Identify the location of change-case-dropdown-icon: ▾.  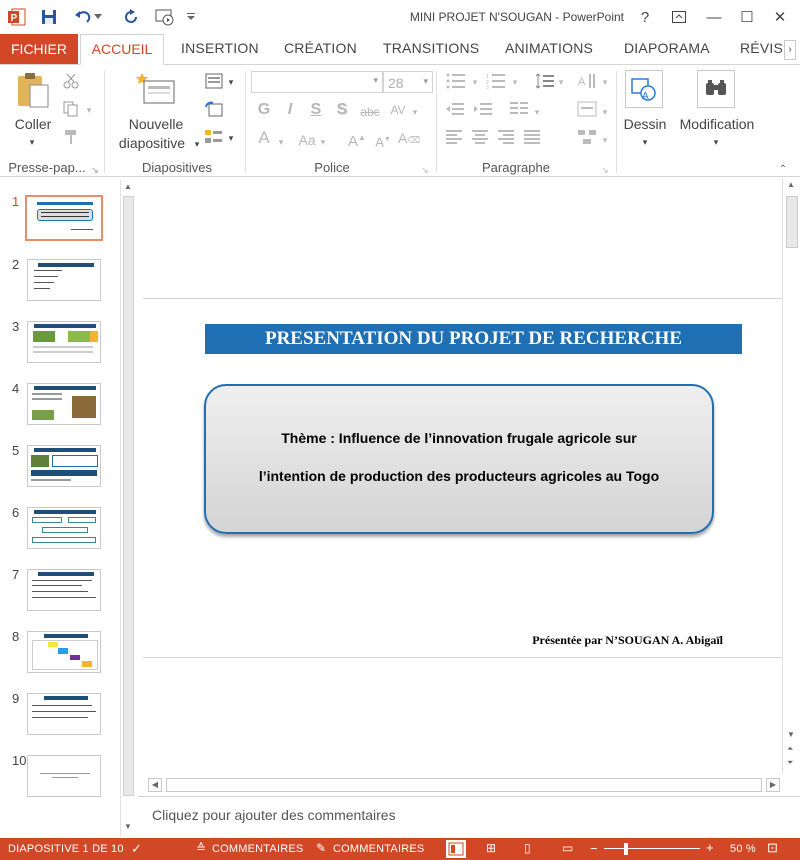
(323, 142).